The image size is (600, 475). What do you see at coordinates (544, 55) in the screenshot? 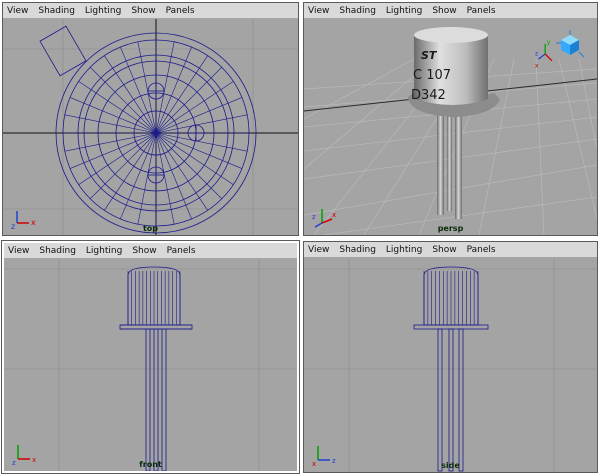
I see `axis-compass-persp: y z x` at bounding box center [544, 55].